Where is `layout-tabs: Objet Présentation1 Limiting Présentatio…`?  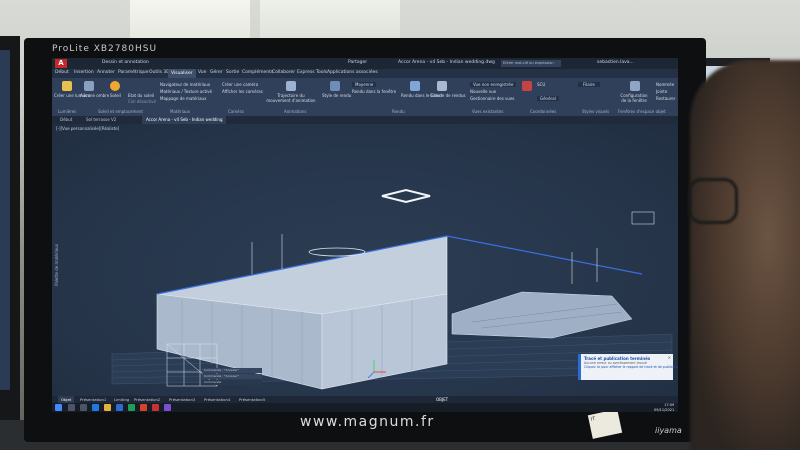 layout-tabs: Objet Présentation1 Limiting Présentatio… is located at coordinates (365, 399).